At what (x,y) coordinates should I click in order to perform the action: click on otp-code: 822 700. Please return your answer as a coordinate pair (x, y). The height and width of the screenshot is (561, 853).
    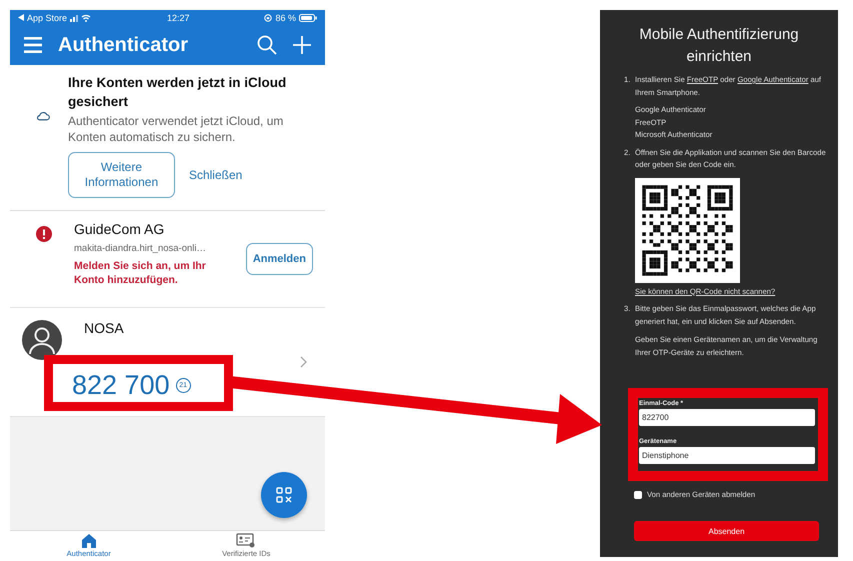
    Looking at the image, I should click on (121, 385).